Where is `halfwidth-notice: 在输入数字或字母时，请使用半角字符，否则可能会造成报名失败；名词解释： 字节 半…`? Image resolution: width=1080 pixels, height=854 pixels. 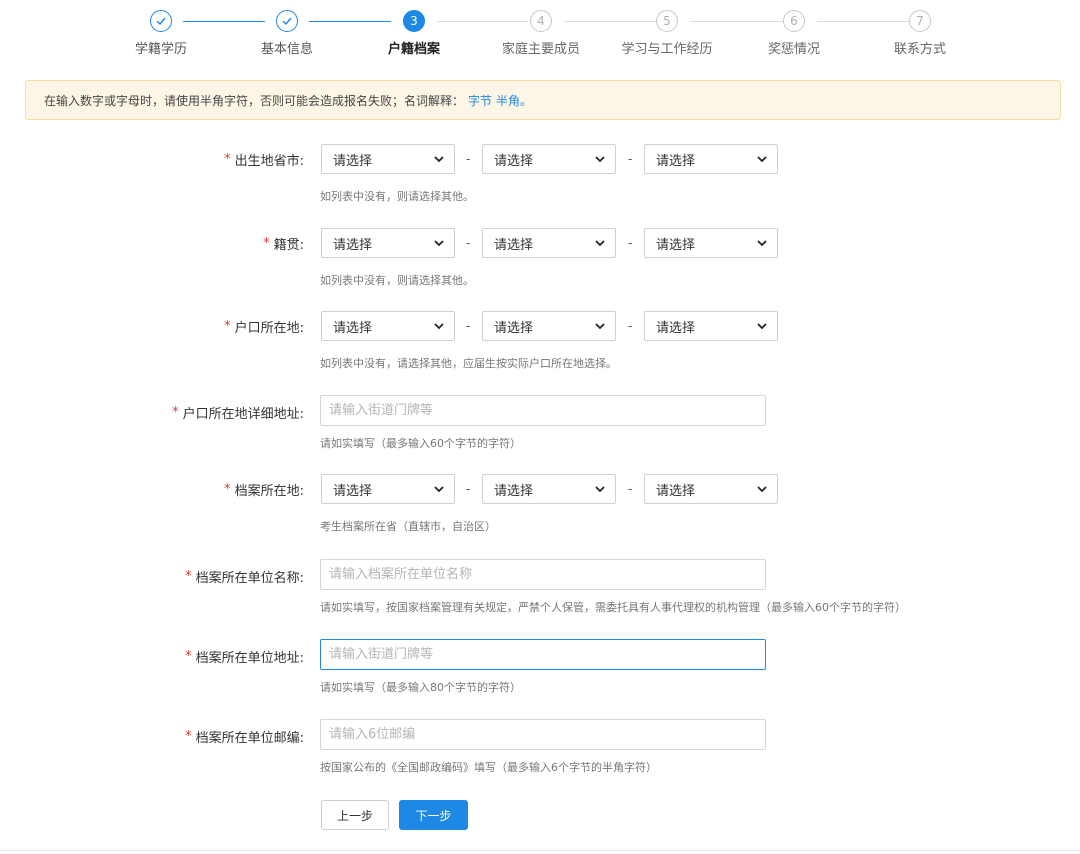
halfwidth-notice: 在输入数字或字母时，请使用半角字符，否则可能会造成报名失败；名词解释： 字节 半… is located at coordinates (543, 100).